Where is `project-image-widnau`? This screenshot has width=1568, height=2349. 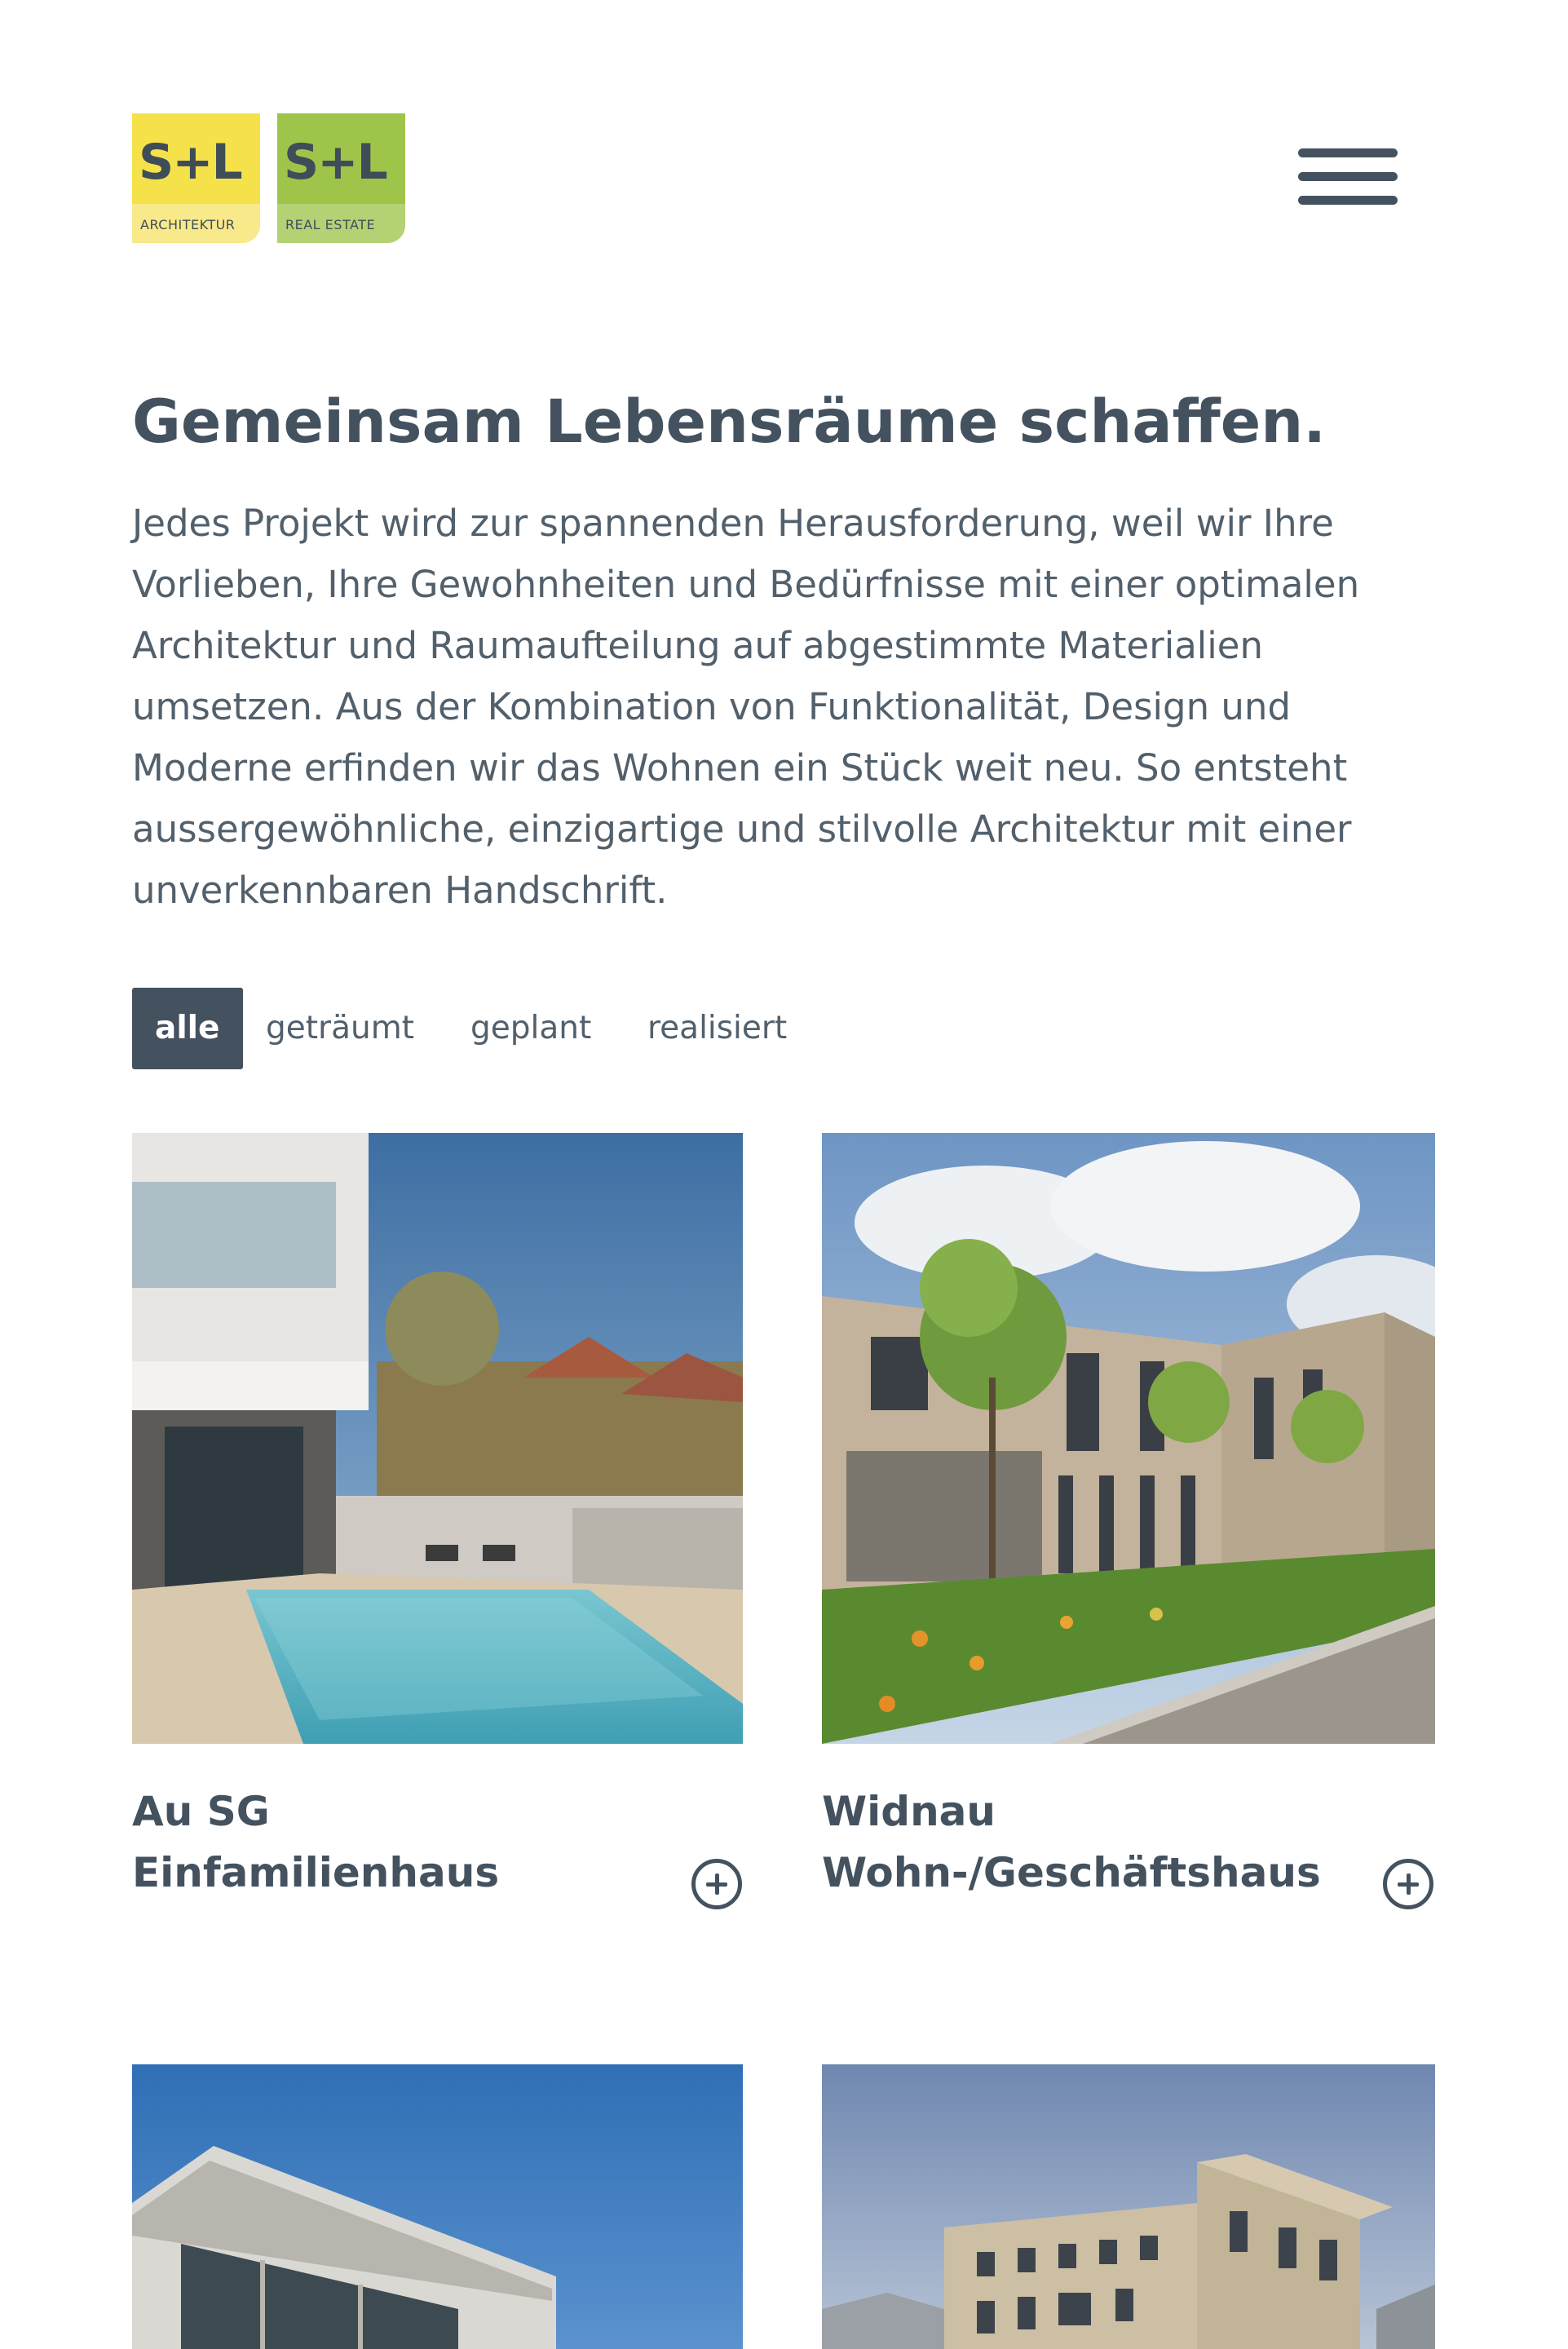
project-image-widnau is located at coordinates (1128, 1438).